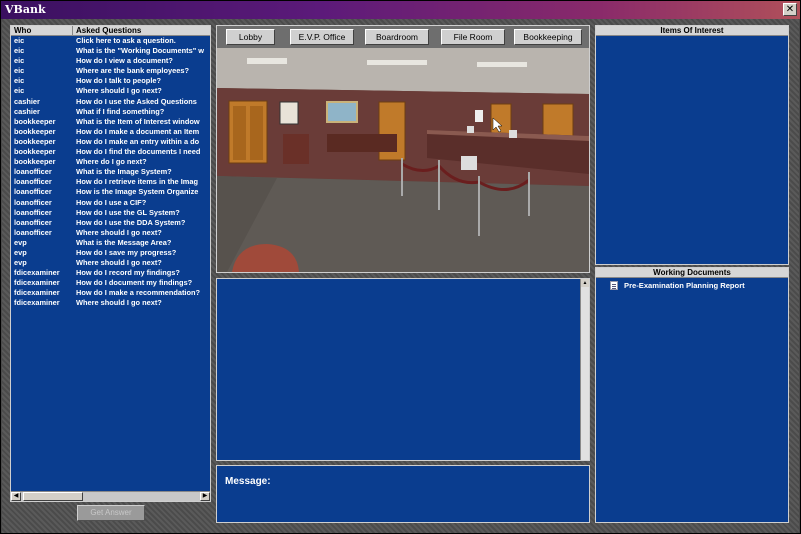 The image size is (801, 534). I want to click on question-row: loanofficer How do I use a CIF?, so click(110, 203).